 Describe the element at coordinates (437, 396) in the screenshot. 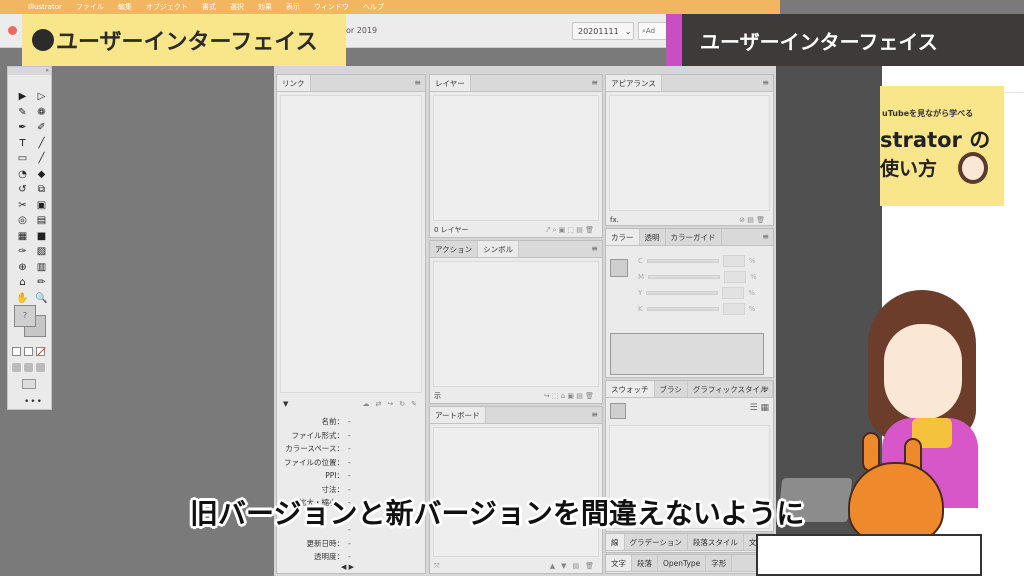

I see `symbol-library-icon: ⽰` at that location.